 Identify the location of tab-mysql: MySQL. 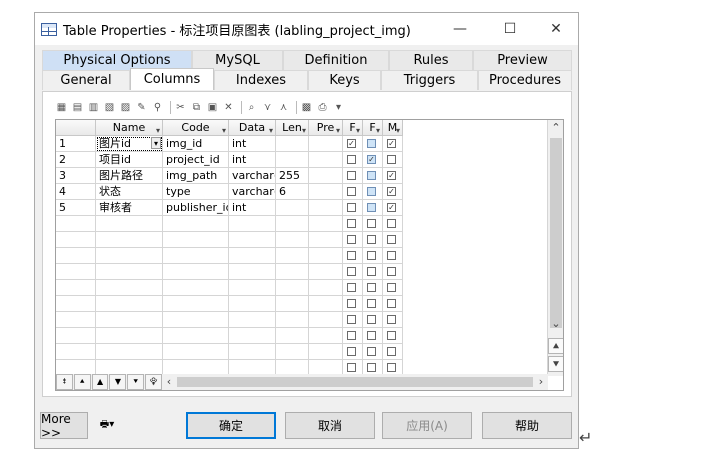
(237, 60).